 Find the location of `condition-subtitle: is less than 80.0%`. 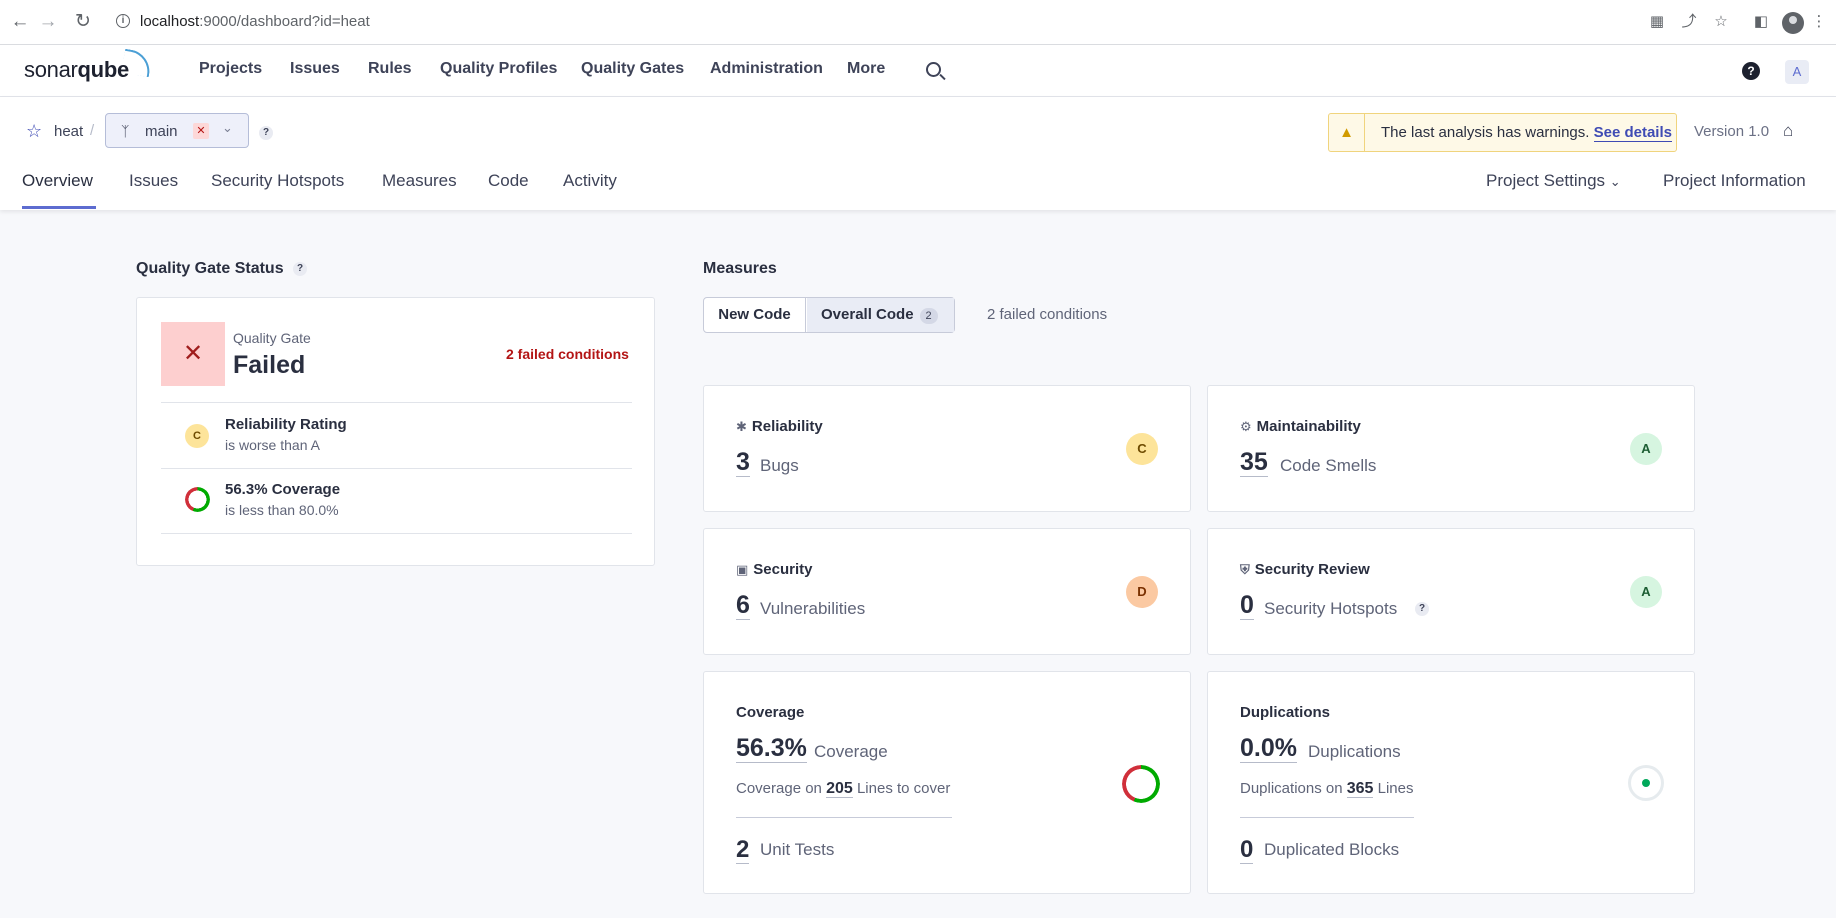

condition-subtitle: is less than 80.0% is located at coordinates (282, 510).